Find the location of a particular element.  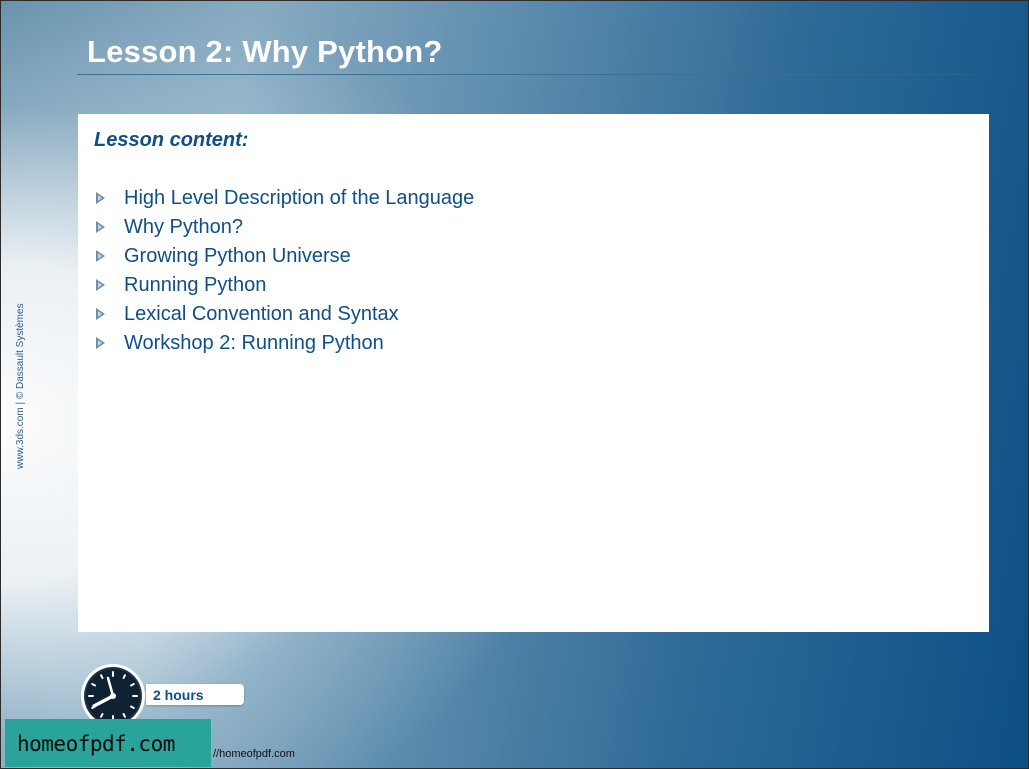

slide-title: Lesson 2: Why Python? is located at coordinates (265, 51).